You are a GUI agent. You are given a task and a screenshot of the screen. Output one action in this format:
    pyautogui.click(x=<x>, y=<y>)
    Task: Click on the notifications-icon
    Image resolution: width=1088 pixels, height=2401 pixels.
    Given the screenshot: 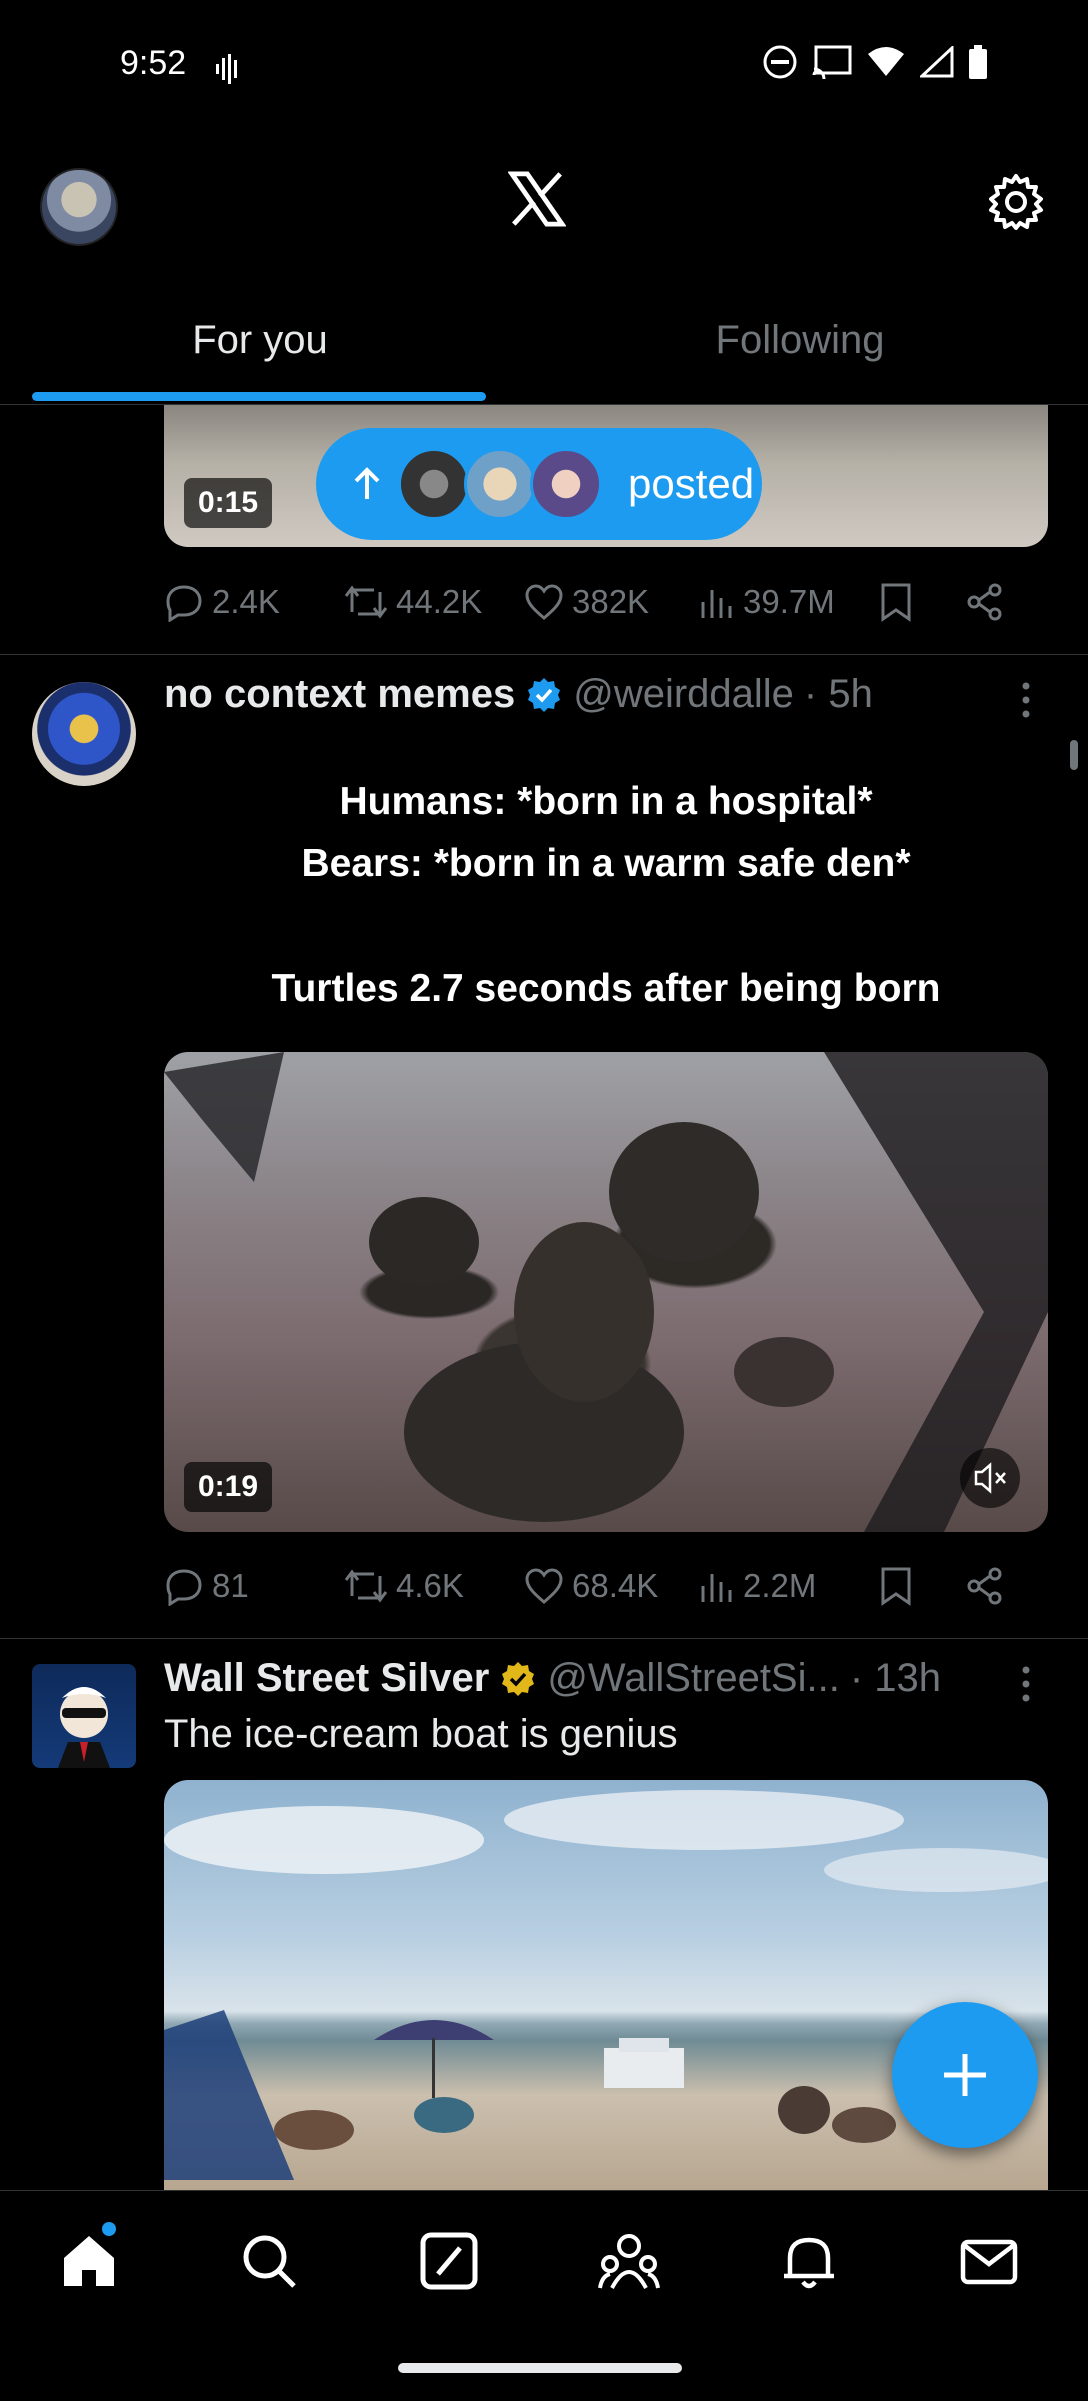 What is the action you would take?
    pyautogui.click(x=809, y=2261)
    